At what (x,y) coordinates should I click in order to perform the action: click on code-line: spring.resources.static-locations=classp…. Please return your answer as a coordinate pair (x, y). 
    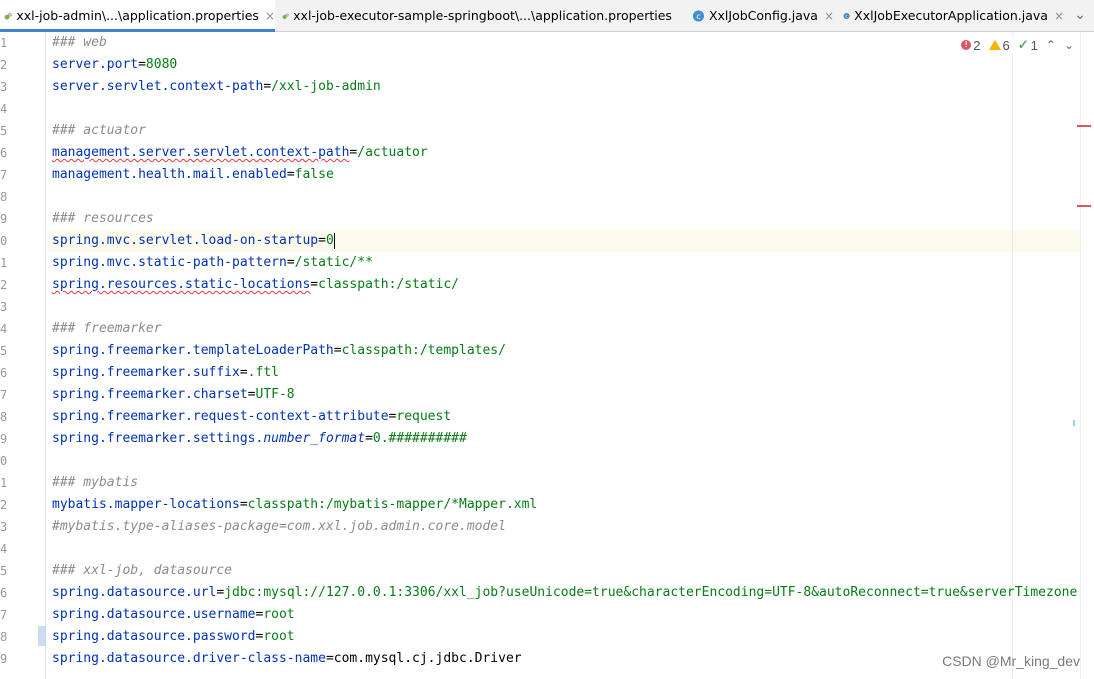
    Looking at the image, I should click on (255, 285).